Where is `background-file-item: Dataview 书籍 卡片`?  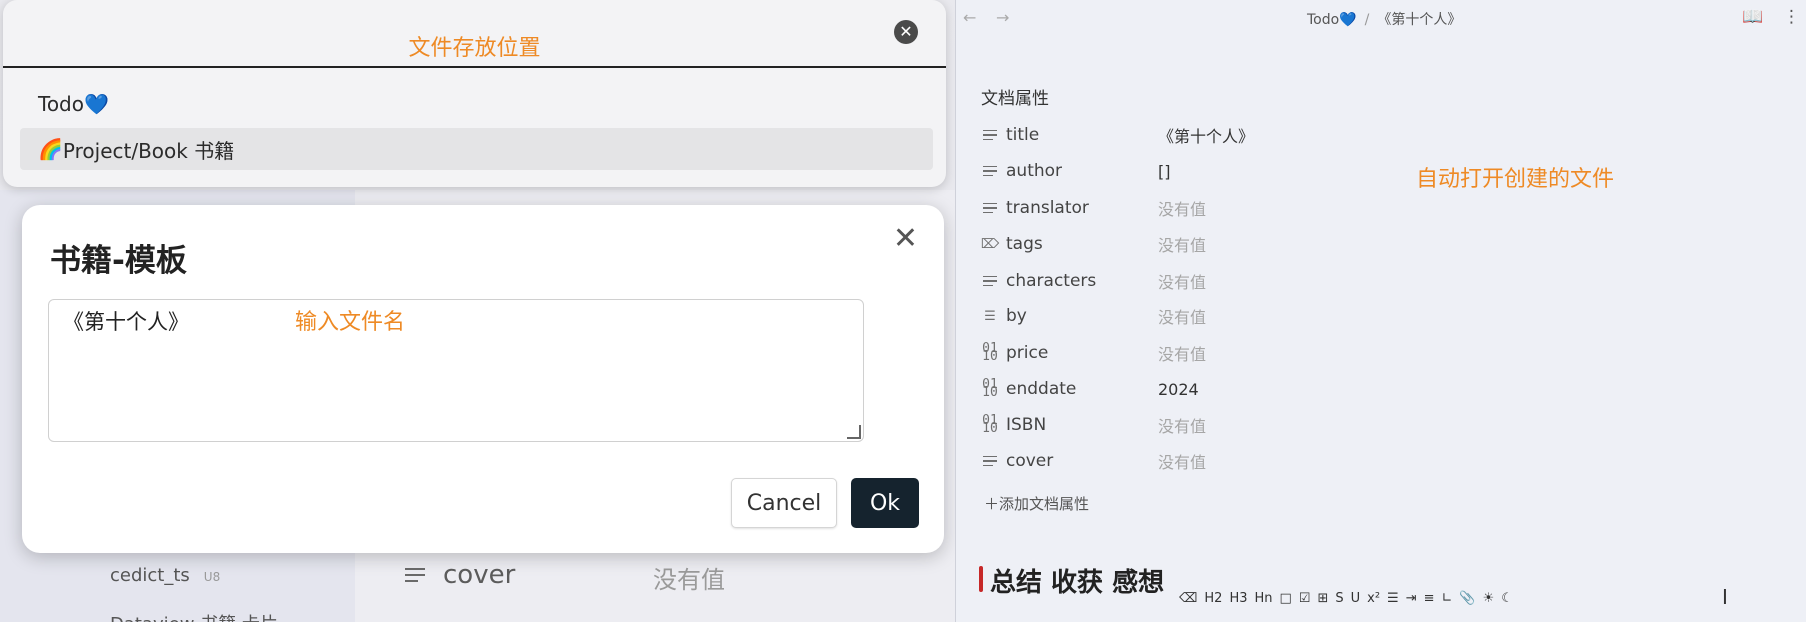 background-file-item: Dataview 书籍 卡片 is located at coordinates (194, 616).